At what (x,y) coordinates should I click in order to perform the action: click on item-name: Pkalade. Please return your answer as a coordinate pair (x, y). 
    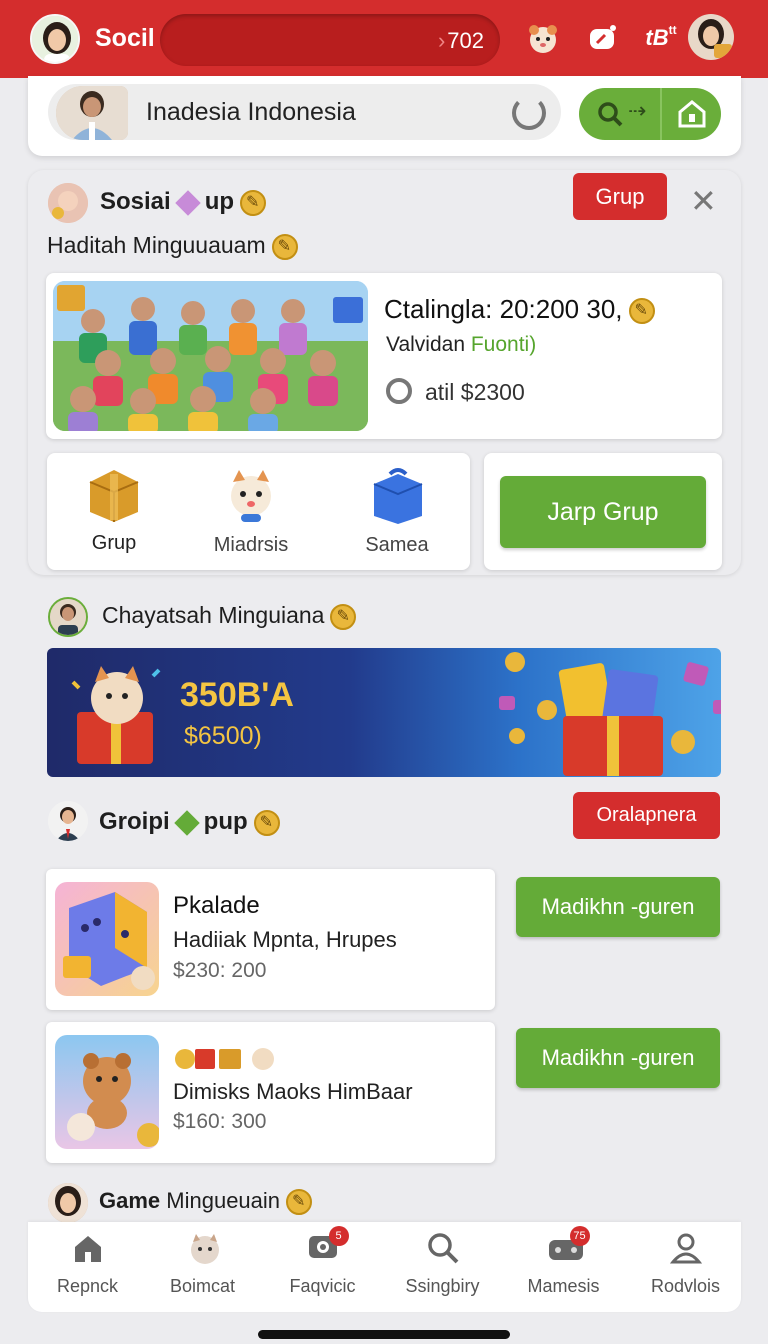
    Looking at the image, I should click on (216, 905).